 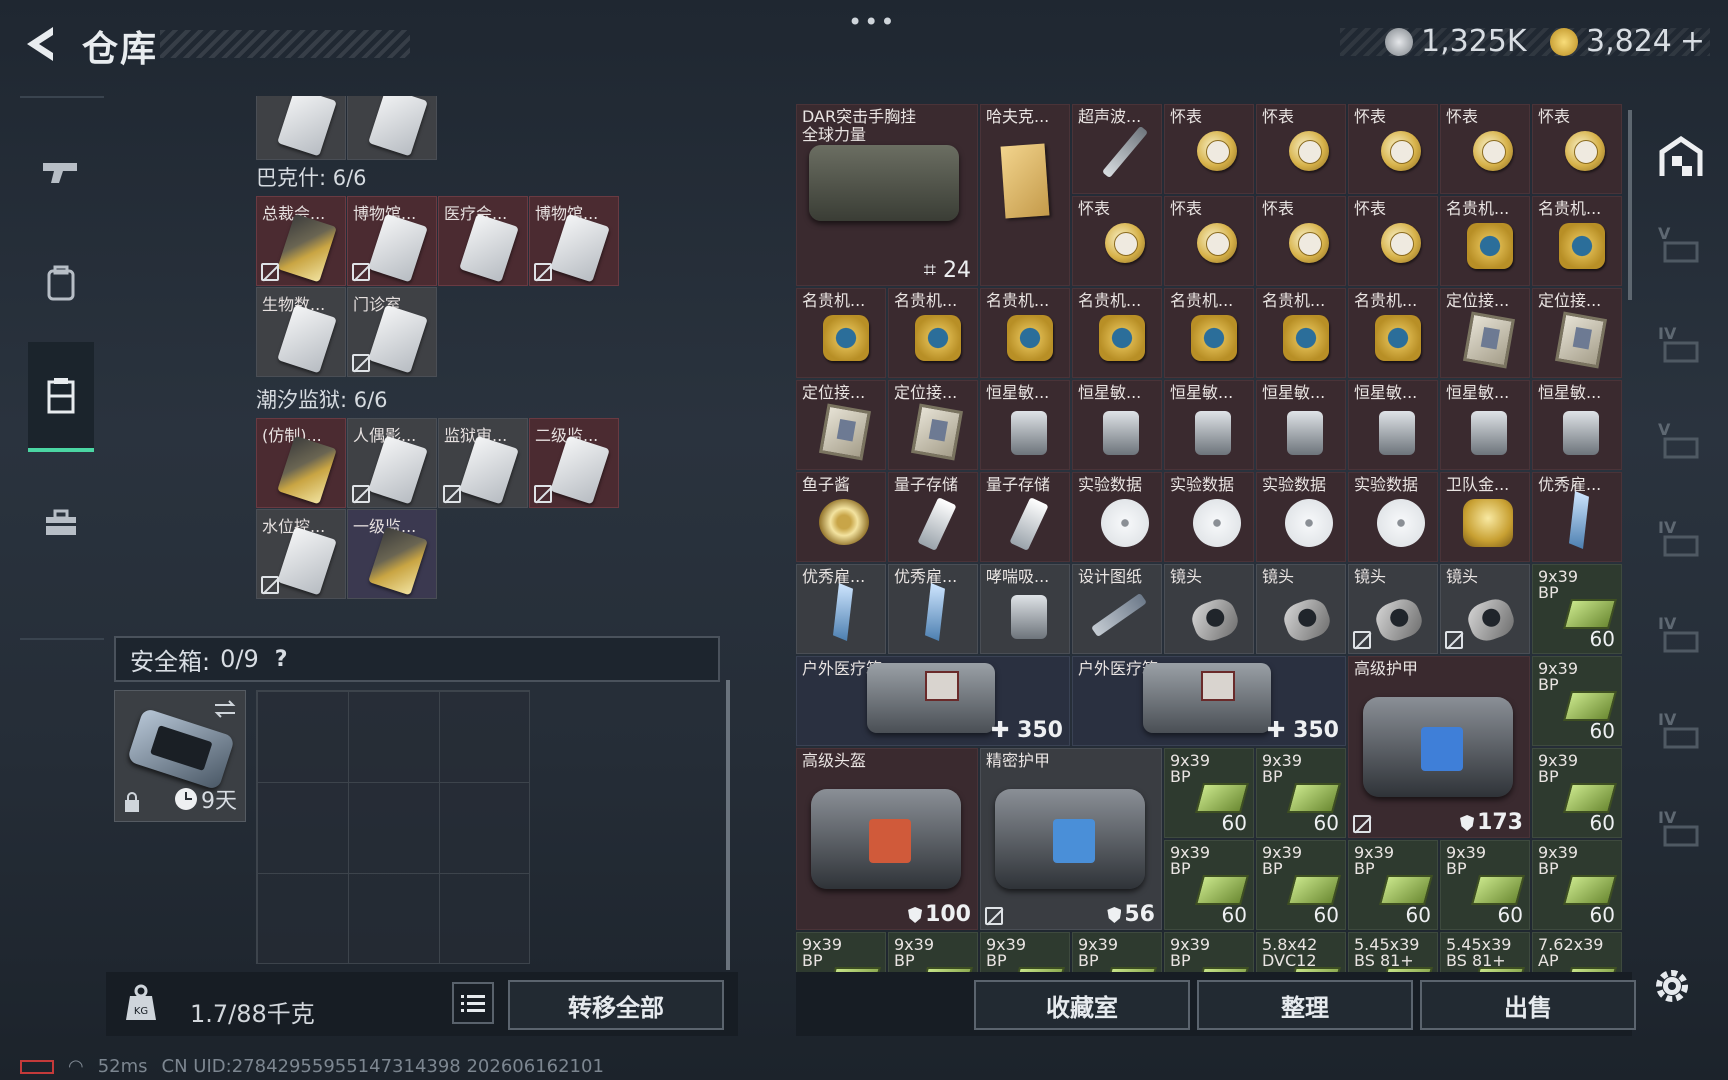 What do you see at coordinates (61, 523) in the screenshot?
I see `sidebar-item-briefcase` at bounding box center [61, 523].